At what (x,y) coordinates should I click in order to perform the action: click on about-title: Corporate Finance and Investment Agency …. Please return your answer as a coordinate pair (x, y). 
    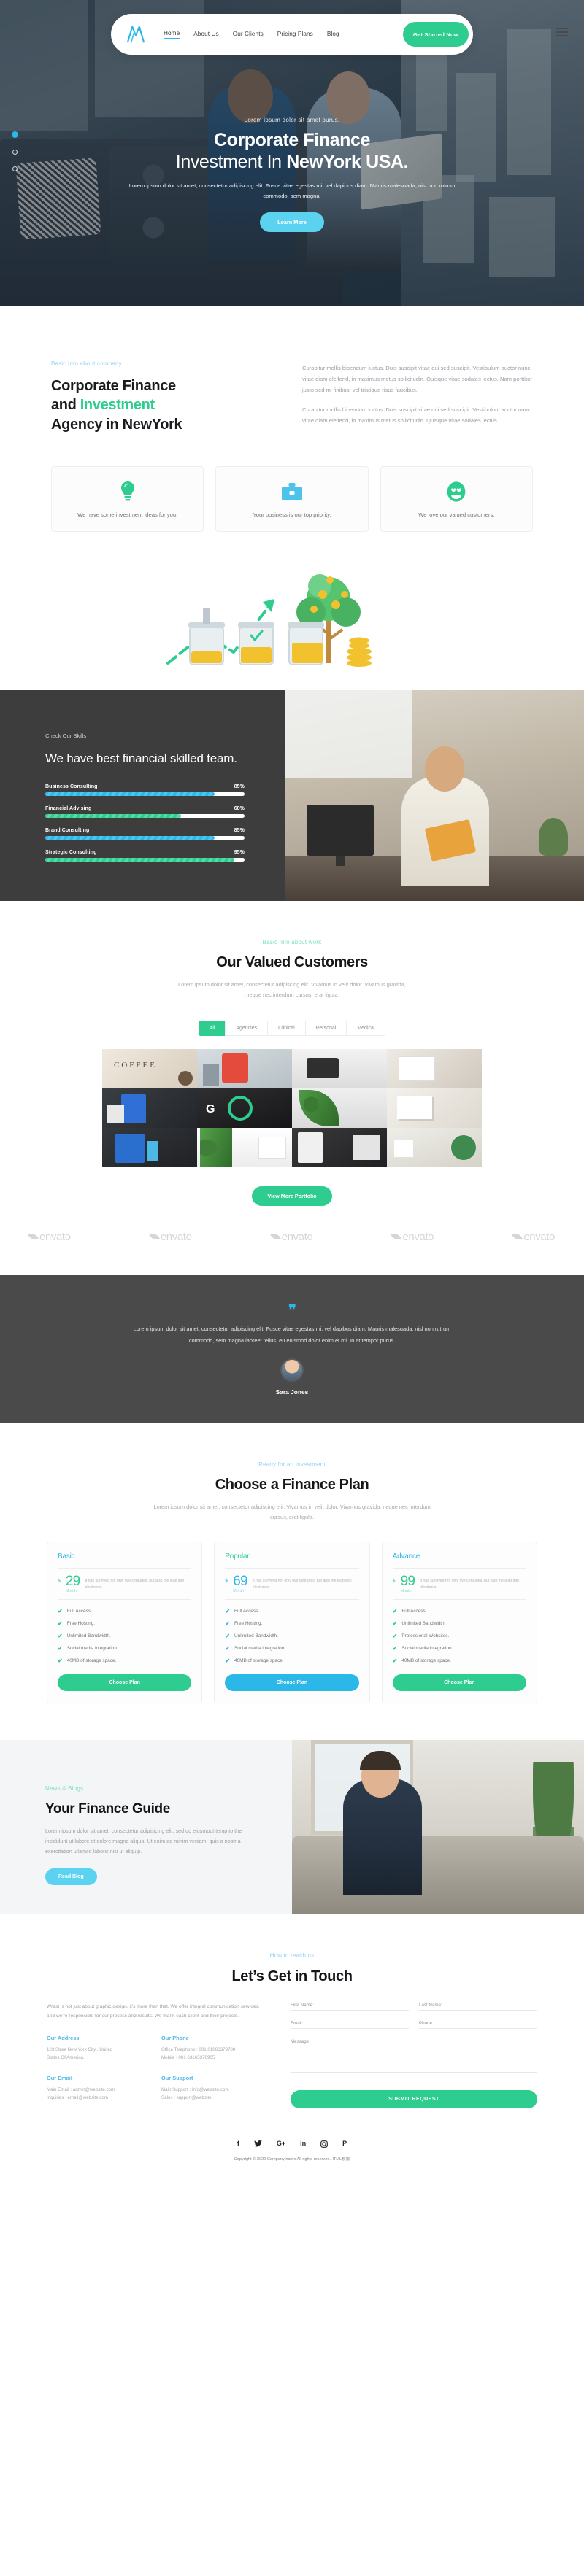
    Looking at the image, I should click on (160, 405).